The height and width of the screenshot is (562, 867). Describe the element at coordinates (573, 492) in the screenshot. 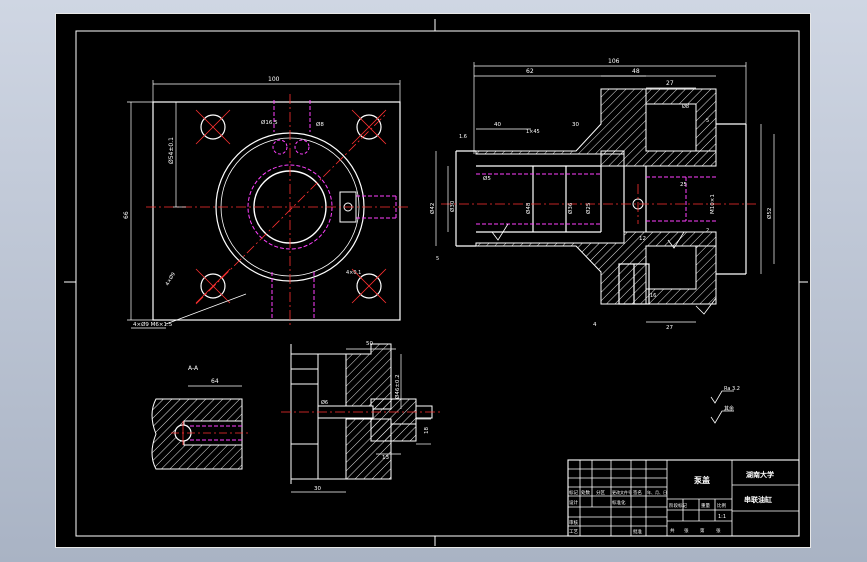

I see `title-row-mark: 标记` at that location.